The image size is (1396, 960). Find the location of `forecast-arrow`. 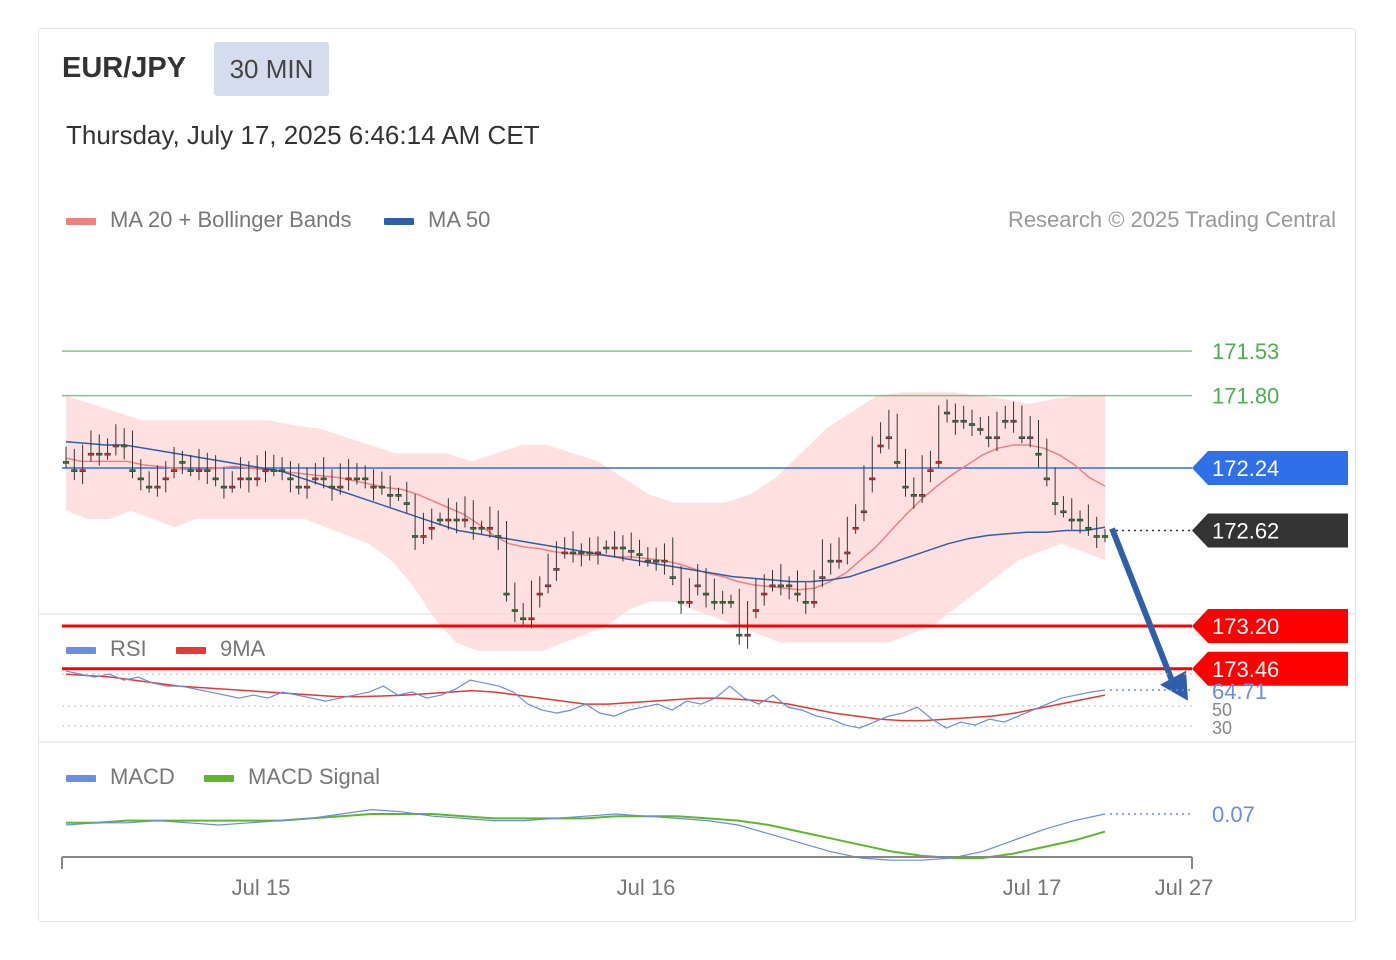

forecast-arrow is located at coordinates (1144, 609).